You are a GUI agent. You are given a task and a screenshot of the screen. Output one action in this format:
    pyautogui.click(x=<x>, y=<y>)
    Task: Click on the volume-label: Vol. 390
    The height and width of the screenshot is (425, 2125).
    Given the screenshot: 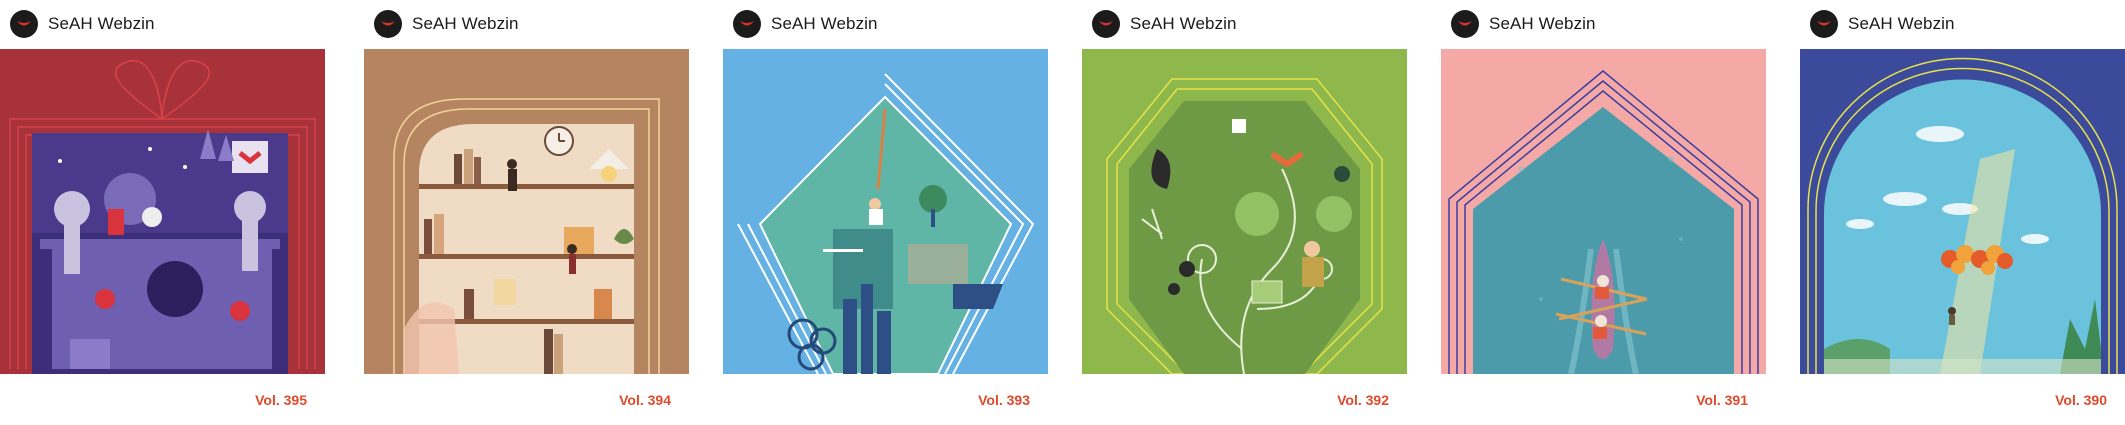 What is the action you would take?
    pyautogui.click(x=2081, y=400)
    